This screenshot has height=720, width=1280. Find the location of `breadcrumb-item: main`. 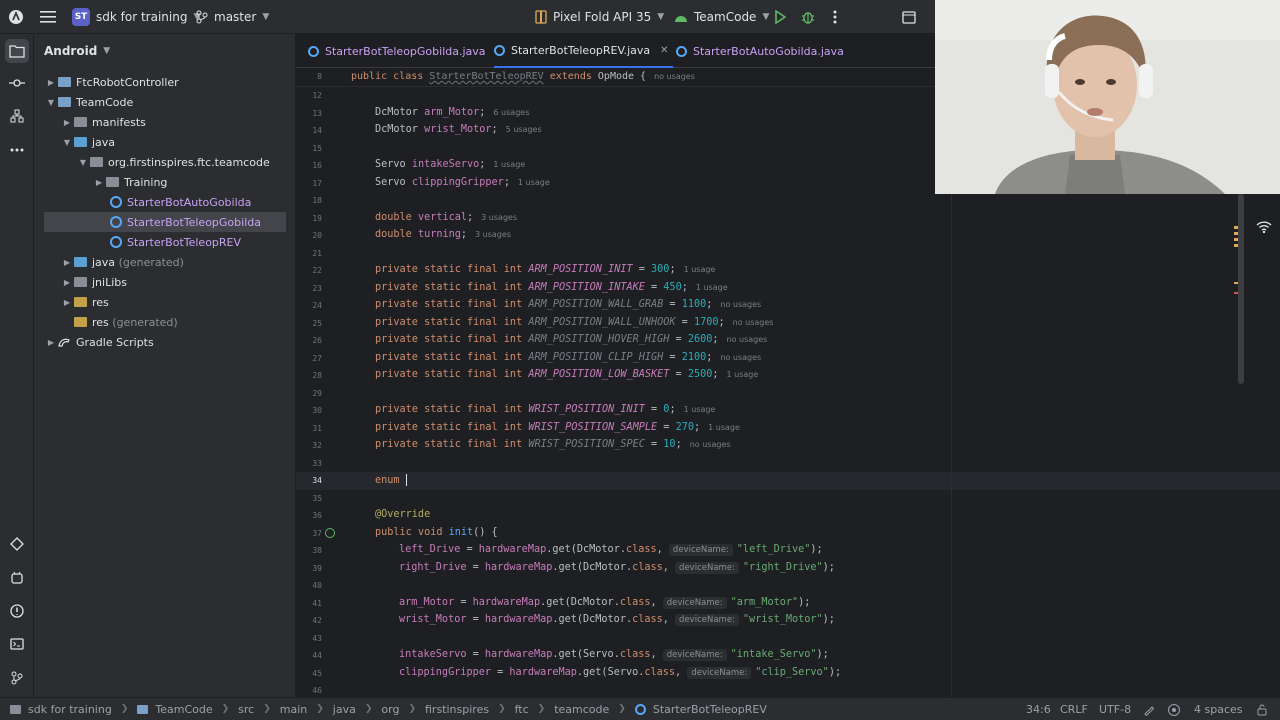

breadcrumb-item: main is located at coordinates (293, 709).